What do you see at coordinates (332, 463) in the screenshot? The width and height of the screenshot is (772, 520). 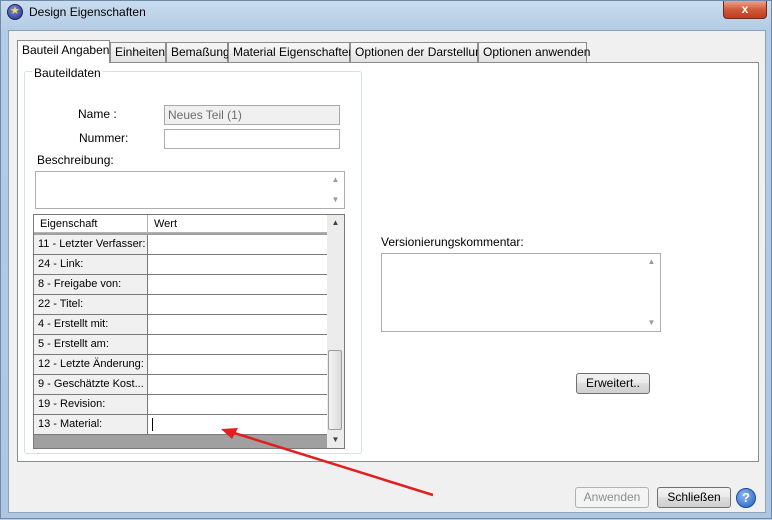 I see `annotation-arrow-line` at bounding box center [332, 463].